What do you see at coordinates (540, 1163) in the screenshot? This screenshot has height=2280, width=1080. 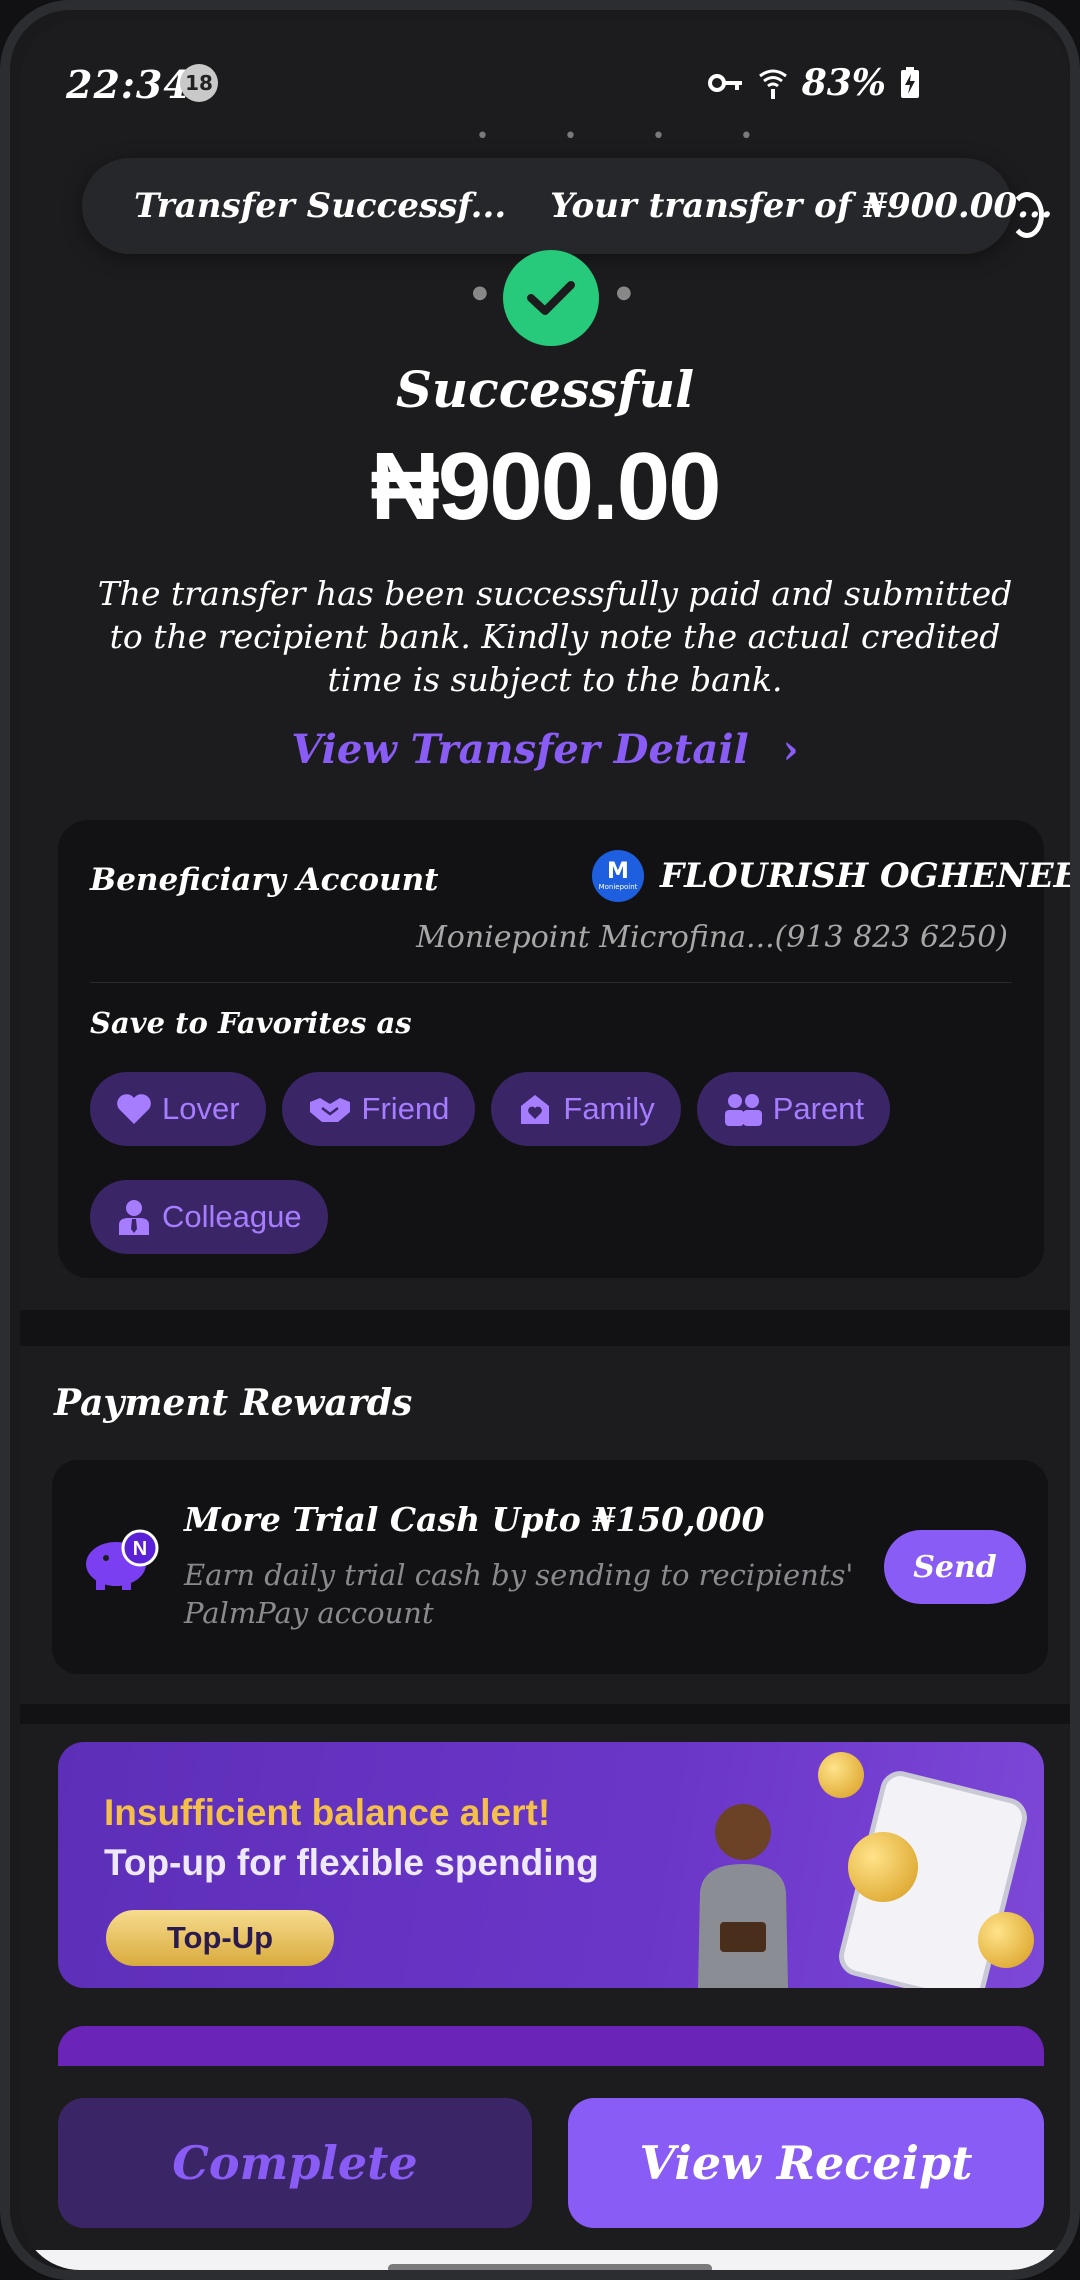 I see `favorite-chips: Lover Friend Family Parent Colleague` at bounding box center [540, 1163].